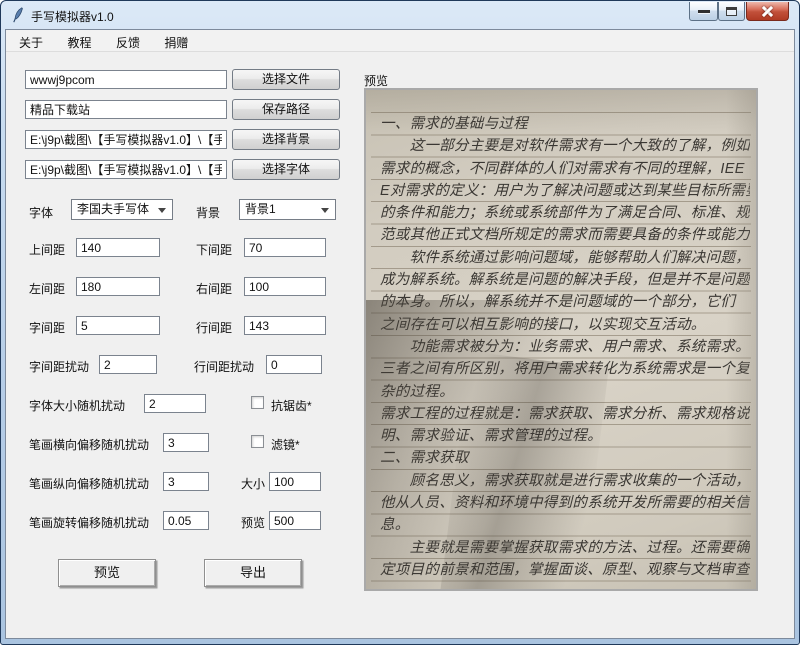 The image size is (800, 645). Describe the element at coordinates (565, 190) in the screenshot. I see `handwriting-line: E对需求的定义：用户为了解决问题或达到某些目标所需要` at that location.